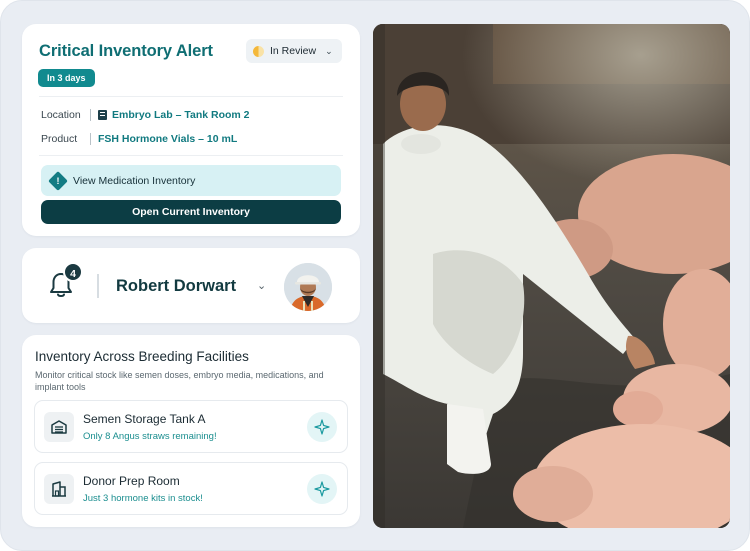 The image size is (750, 551). Describe the element at coordinates (134, 180) in the screenshot. I see `view-button-label: View Medication Inventory` at that location.